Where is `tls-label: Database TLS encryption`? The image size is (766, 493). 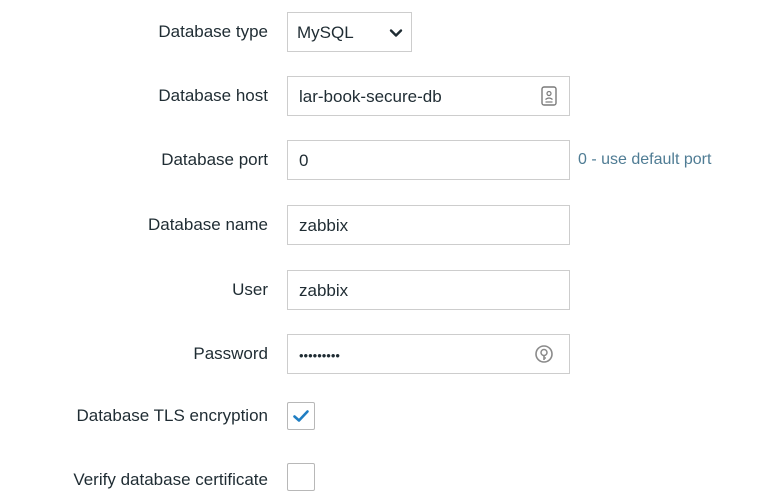 tls-label: Database TLS encryption is located at coordinates (172, 415).